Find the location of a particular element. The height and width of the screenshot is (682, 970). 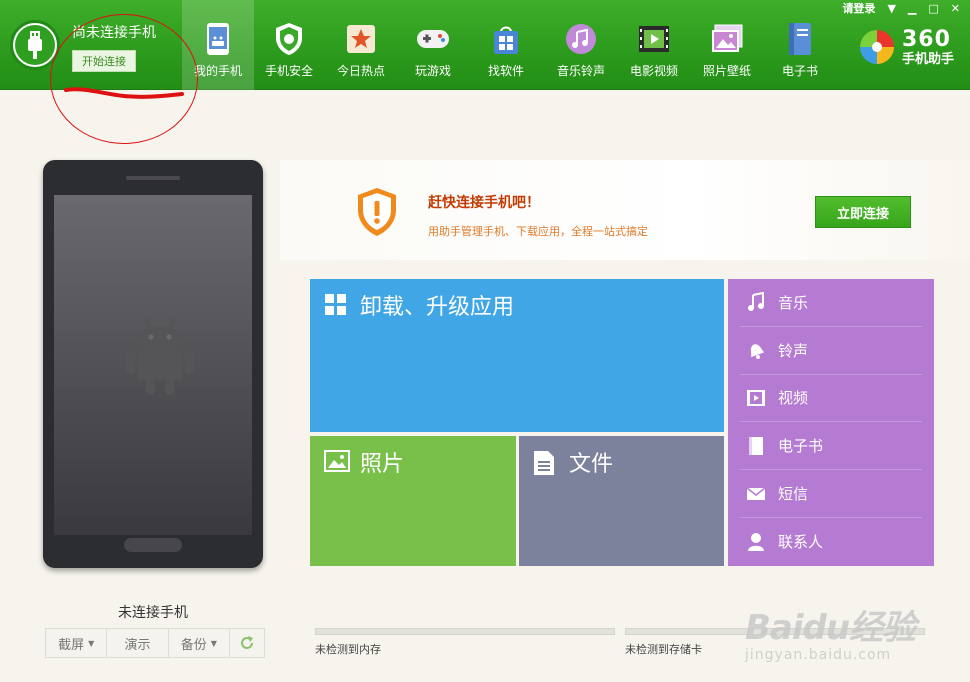

photos-tile-label: 照片 is located at coordinates (382, 464).